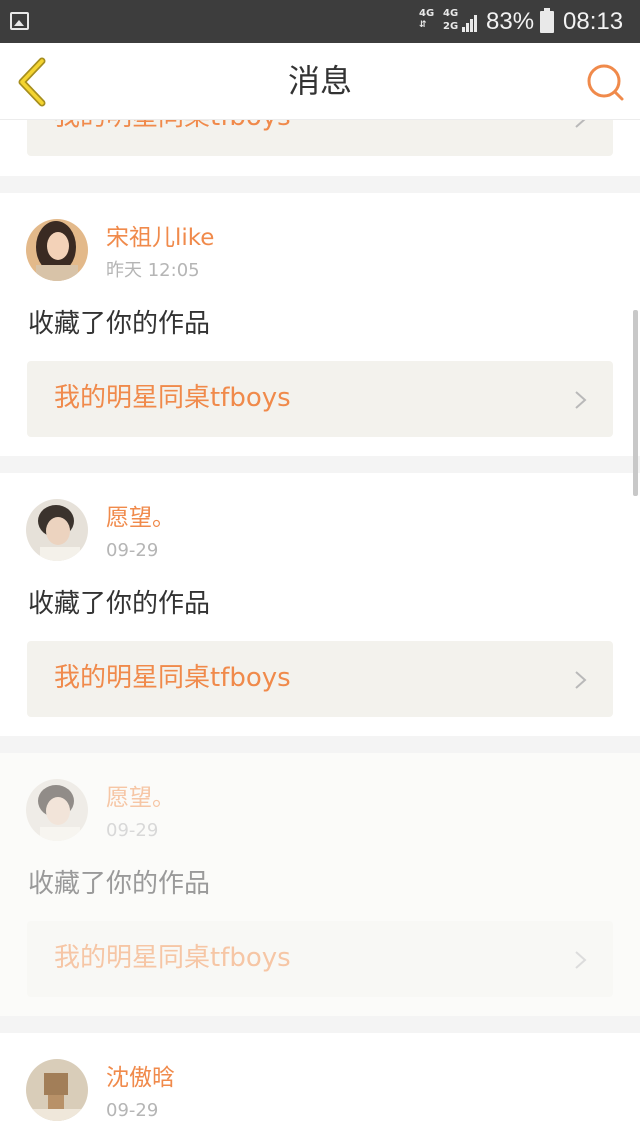 This screenshot has width=640, height=1138. What do you see at coordinates (320, 21) in the screenshot?
I see `status-bar: 4G ⇵ 4G 2G 83% 08:13` at bounding box center [320, 21].